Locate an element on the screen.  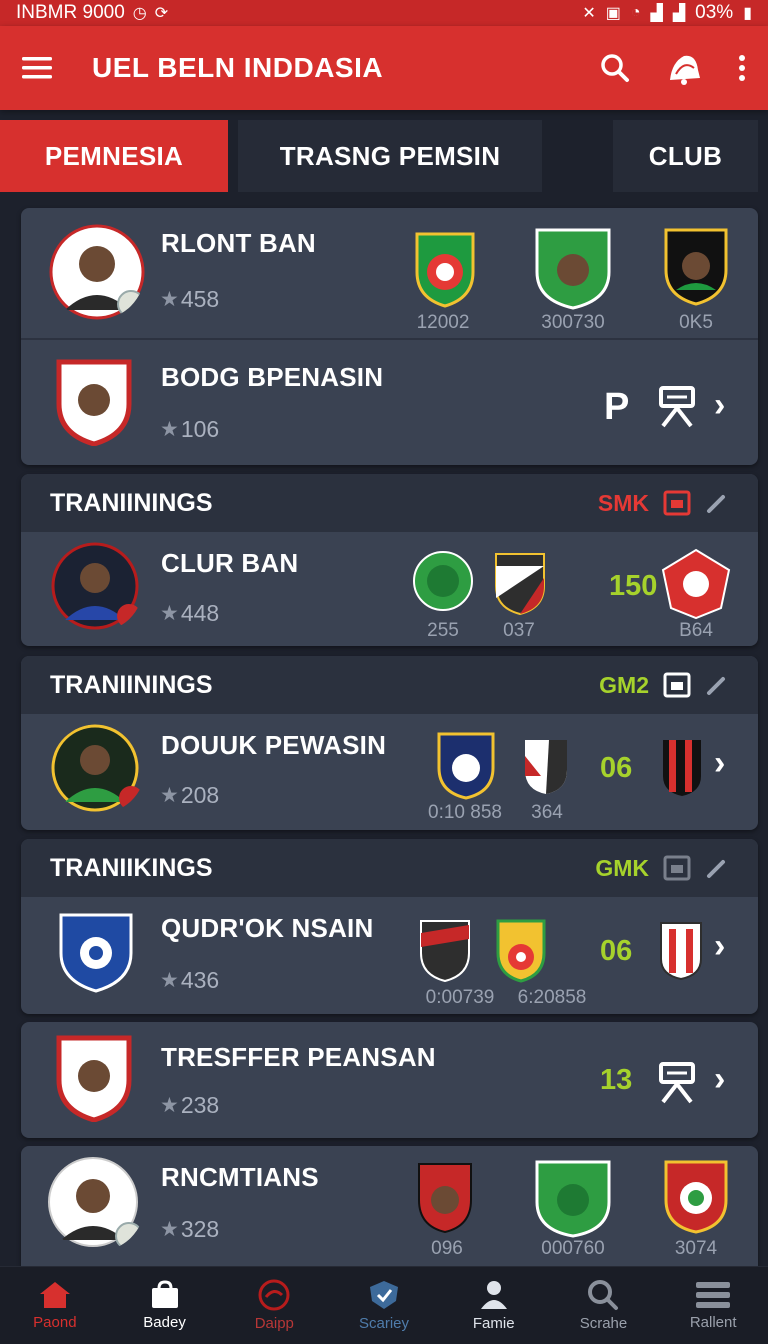
bag-icon is located at coordinates (164, 1294).